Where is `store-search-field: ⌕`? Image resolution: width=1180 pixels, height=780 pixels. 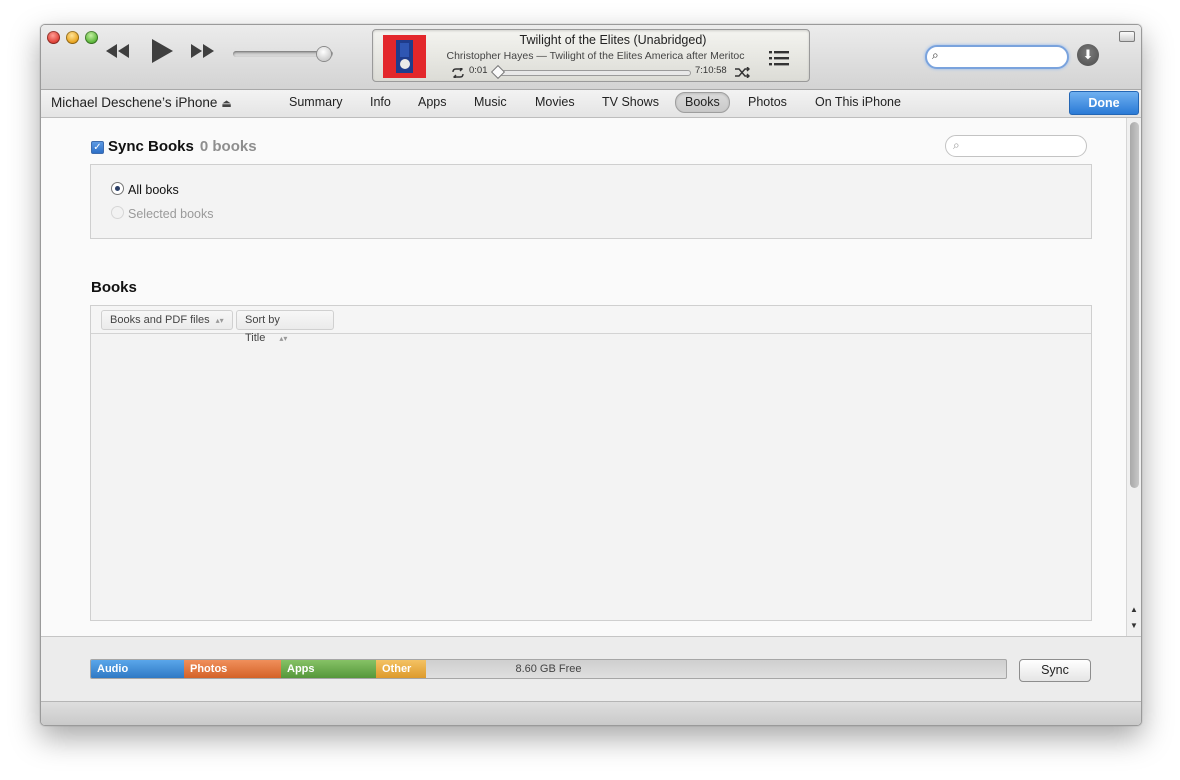 store-search-field: ⌕ is located at coordinates (997, 57).